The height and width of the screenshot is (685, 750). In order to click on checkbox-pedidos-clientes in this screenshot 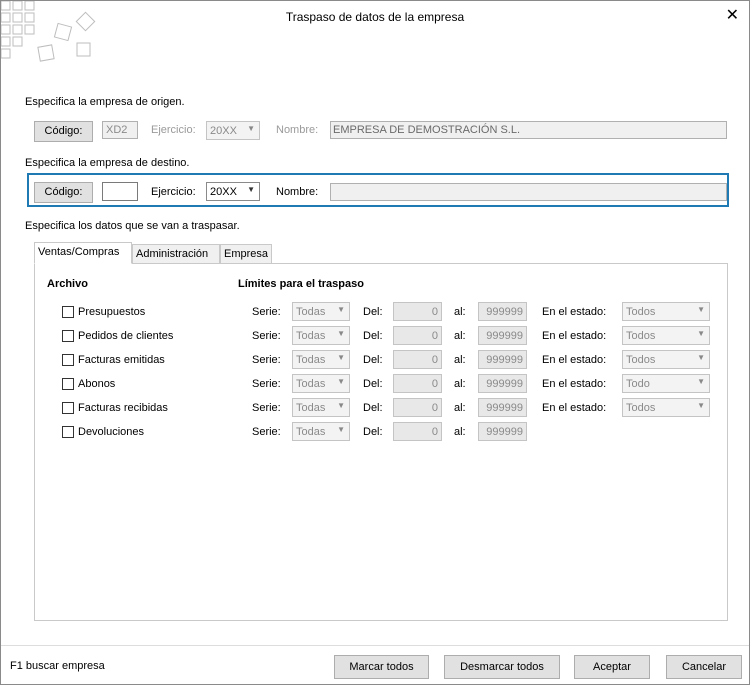, I will do `click(68, 336)`.